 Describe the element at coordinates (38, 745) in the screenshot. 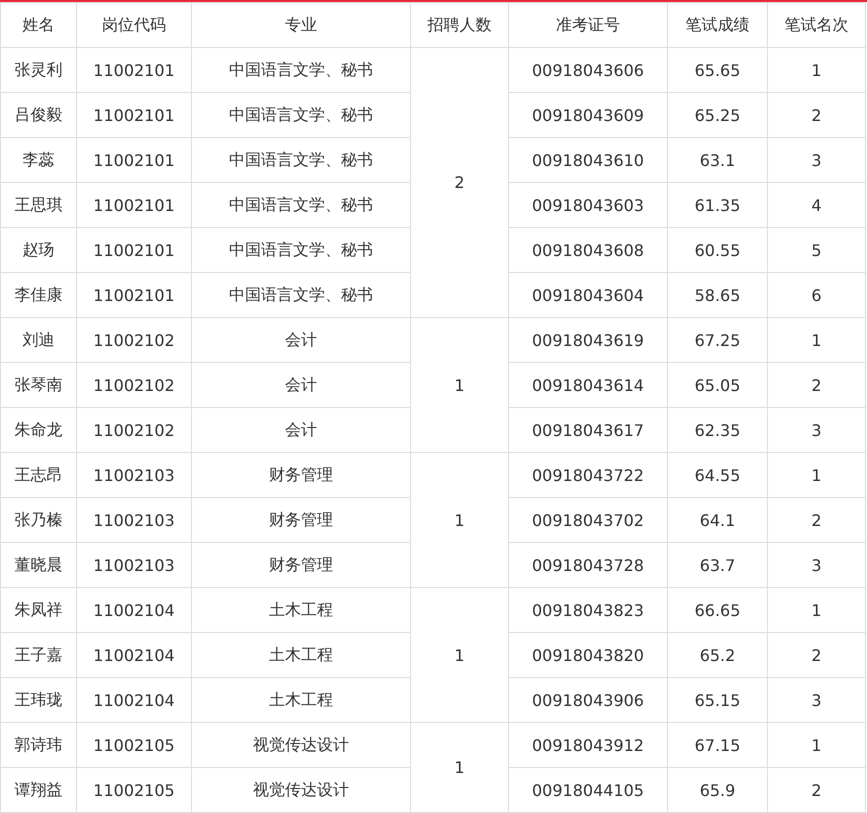

I see `table-cell: 郭诗玮` at that location.